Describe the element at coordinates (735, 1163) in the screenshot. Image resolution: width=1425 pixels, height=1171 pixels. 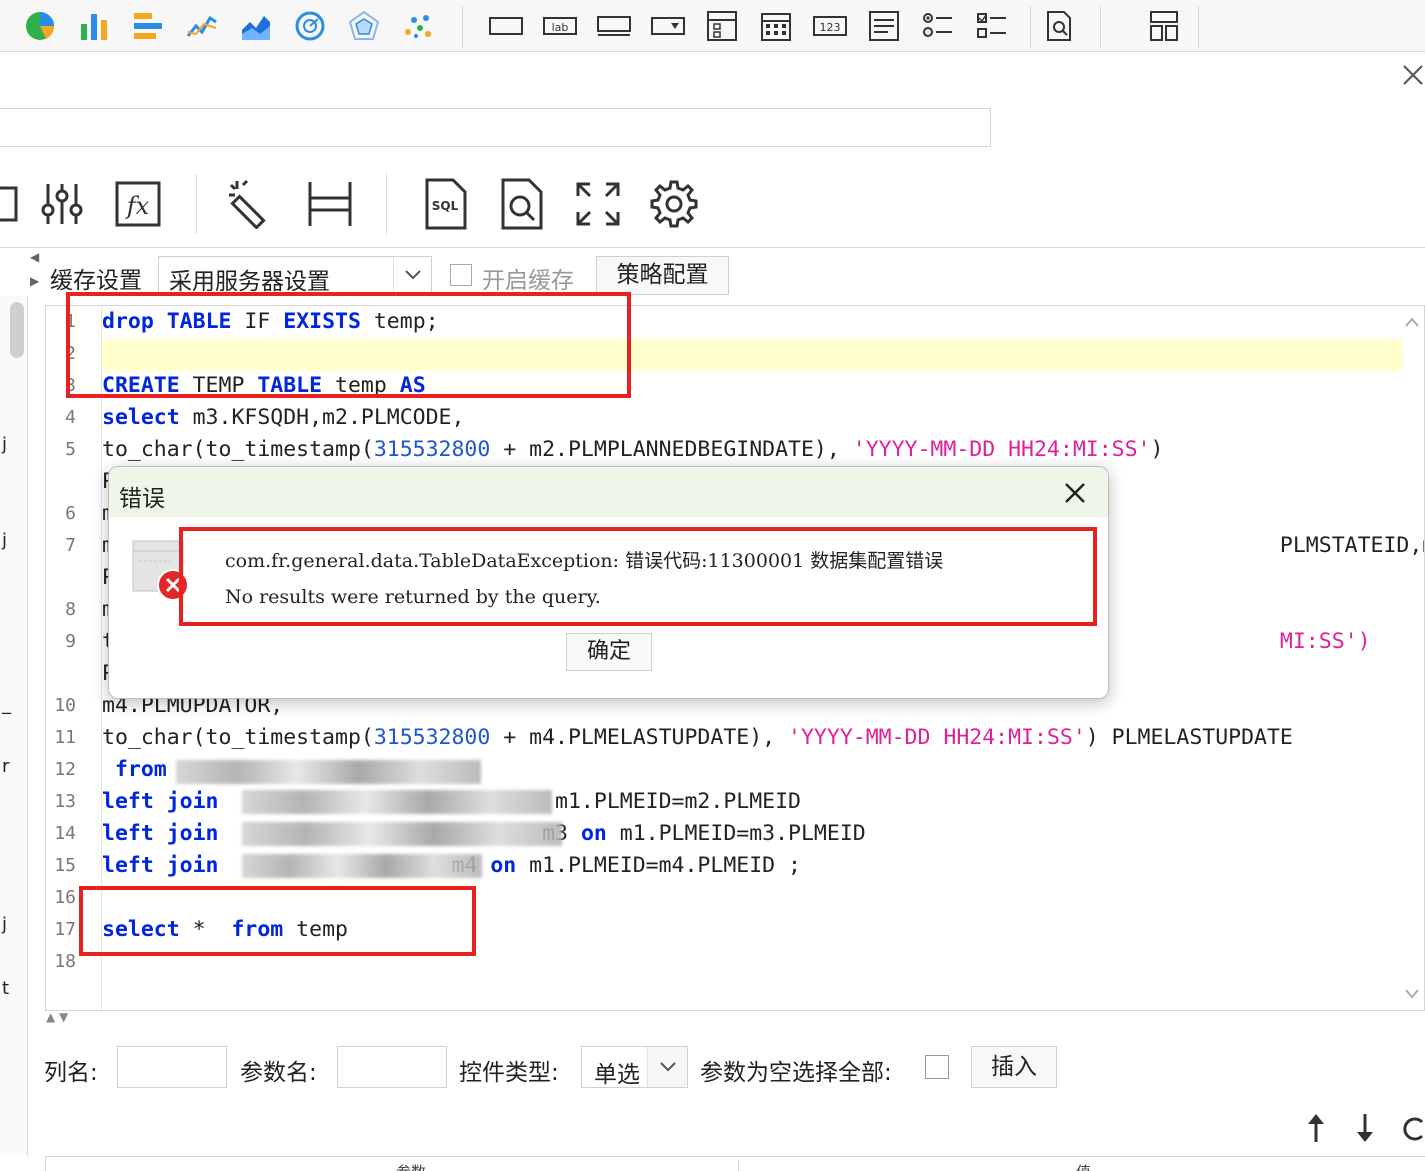
I see `parameter-table-header: 参数 值` at that location.